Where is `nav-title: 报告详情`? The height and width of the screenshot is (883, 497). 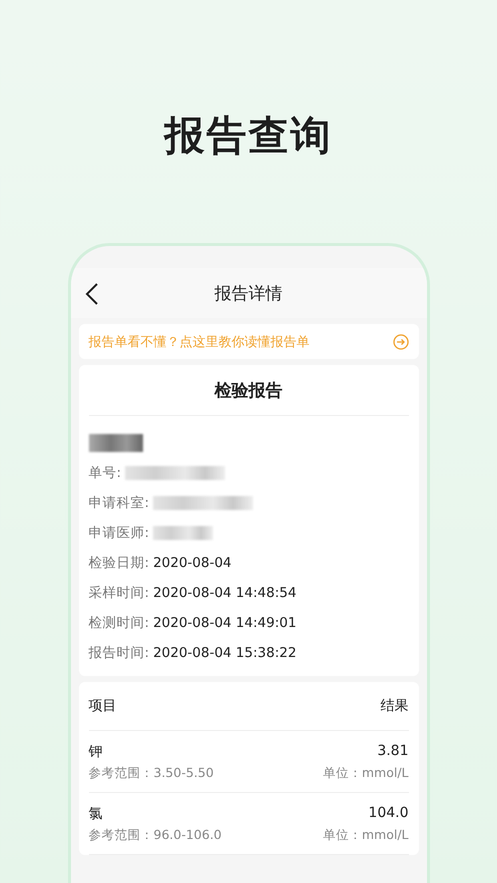 nav-title: 报告详情 is located at coordinates (248, 293).